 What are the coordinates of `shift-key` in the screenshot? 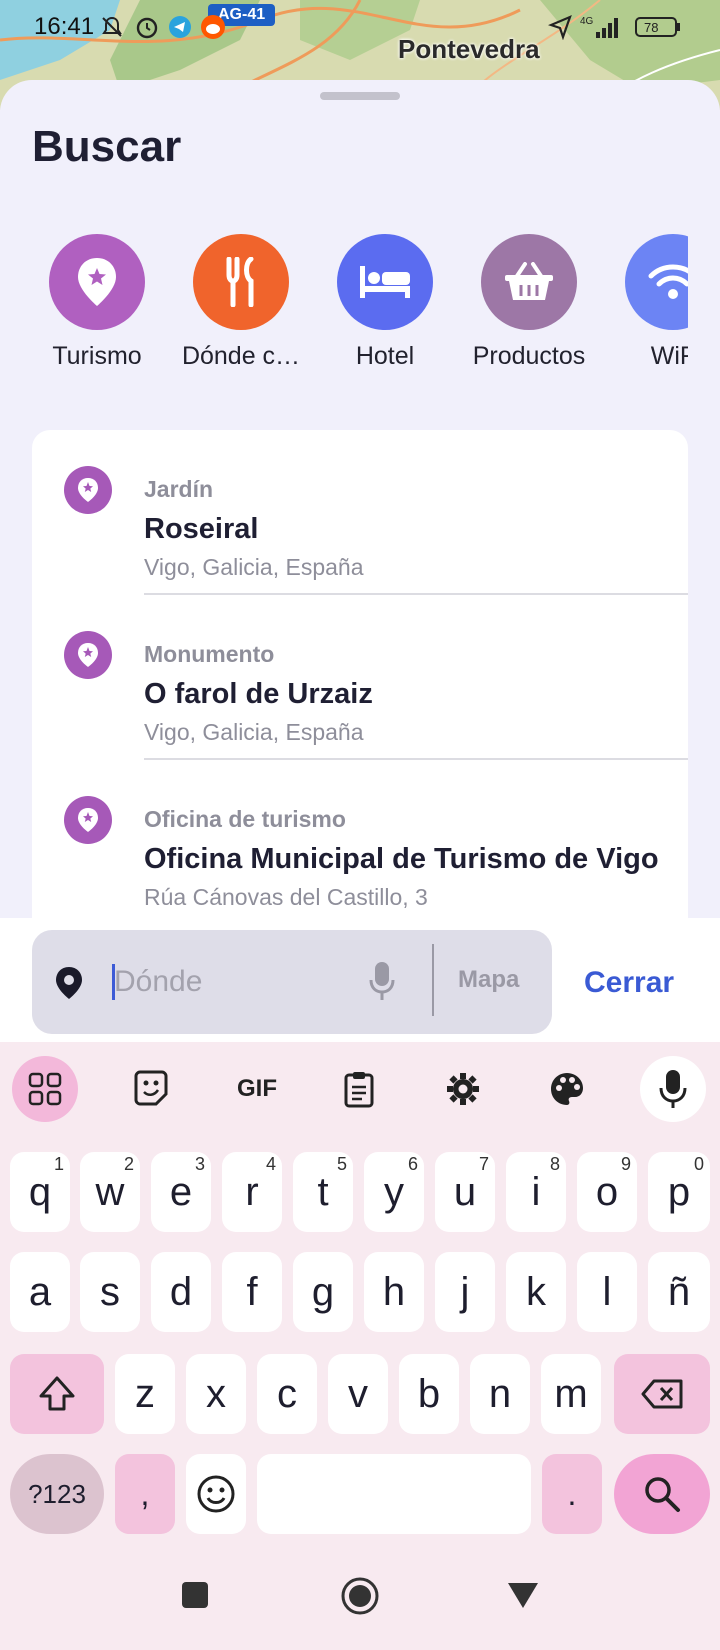 It's located at (57, 1394).